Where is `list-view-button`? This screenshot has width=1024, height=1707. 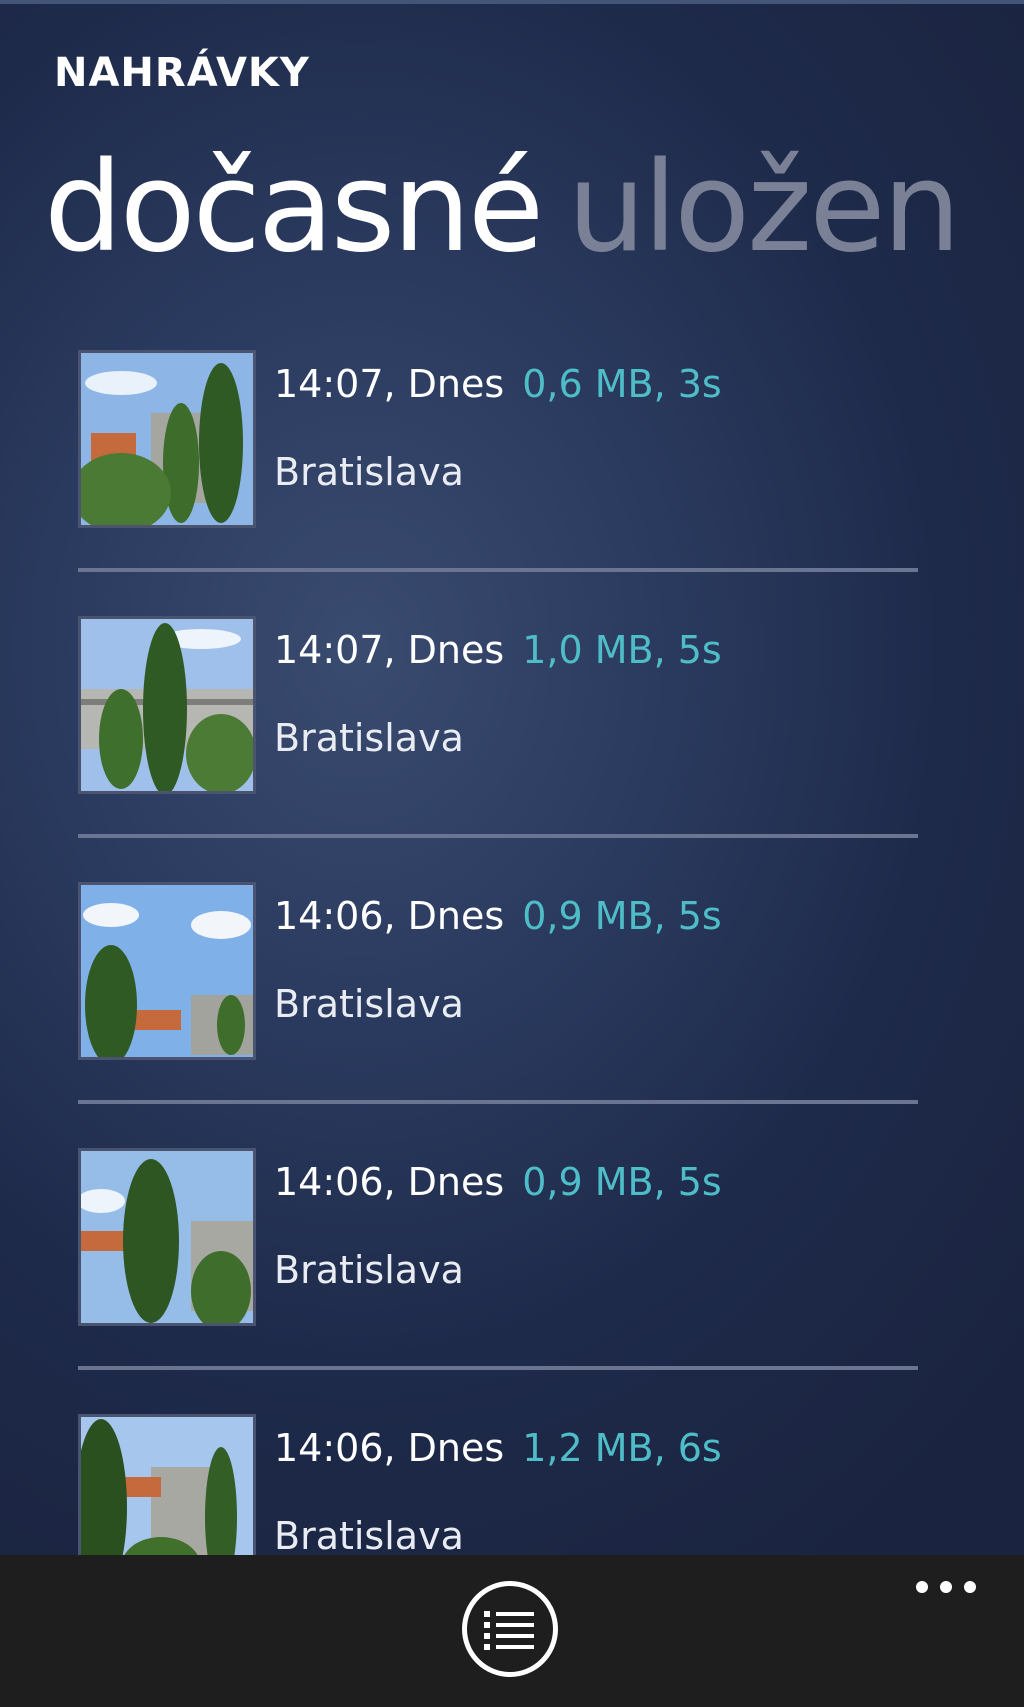 list-view-button is located at coordinates (510, 1629).